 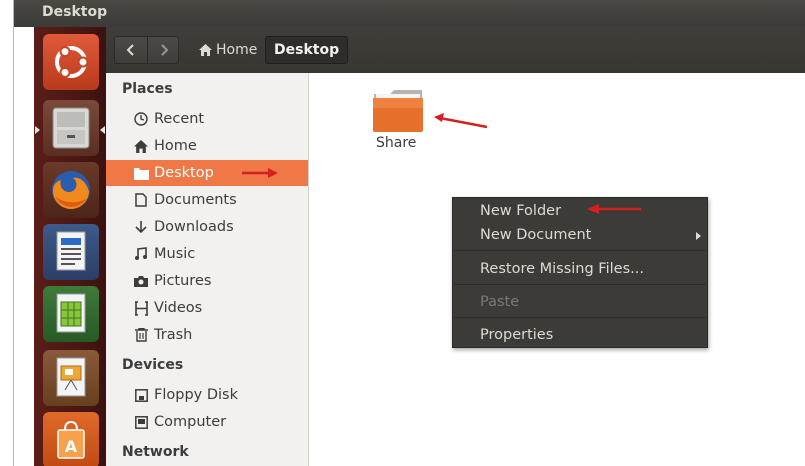 I want to click on share-folder-label: Share, so click(x=396, y=143).